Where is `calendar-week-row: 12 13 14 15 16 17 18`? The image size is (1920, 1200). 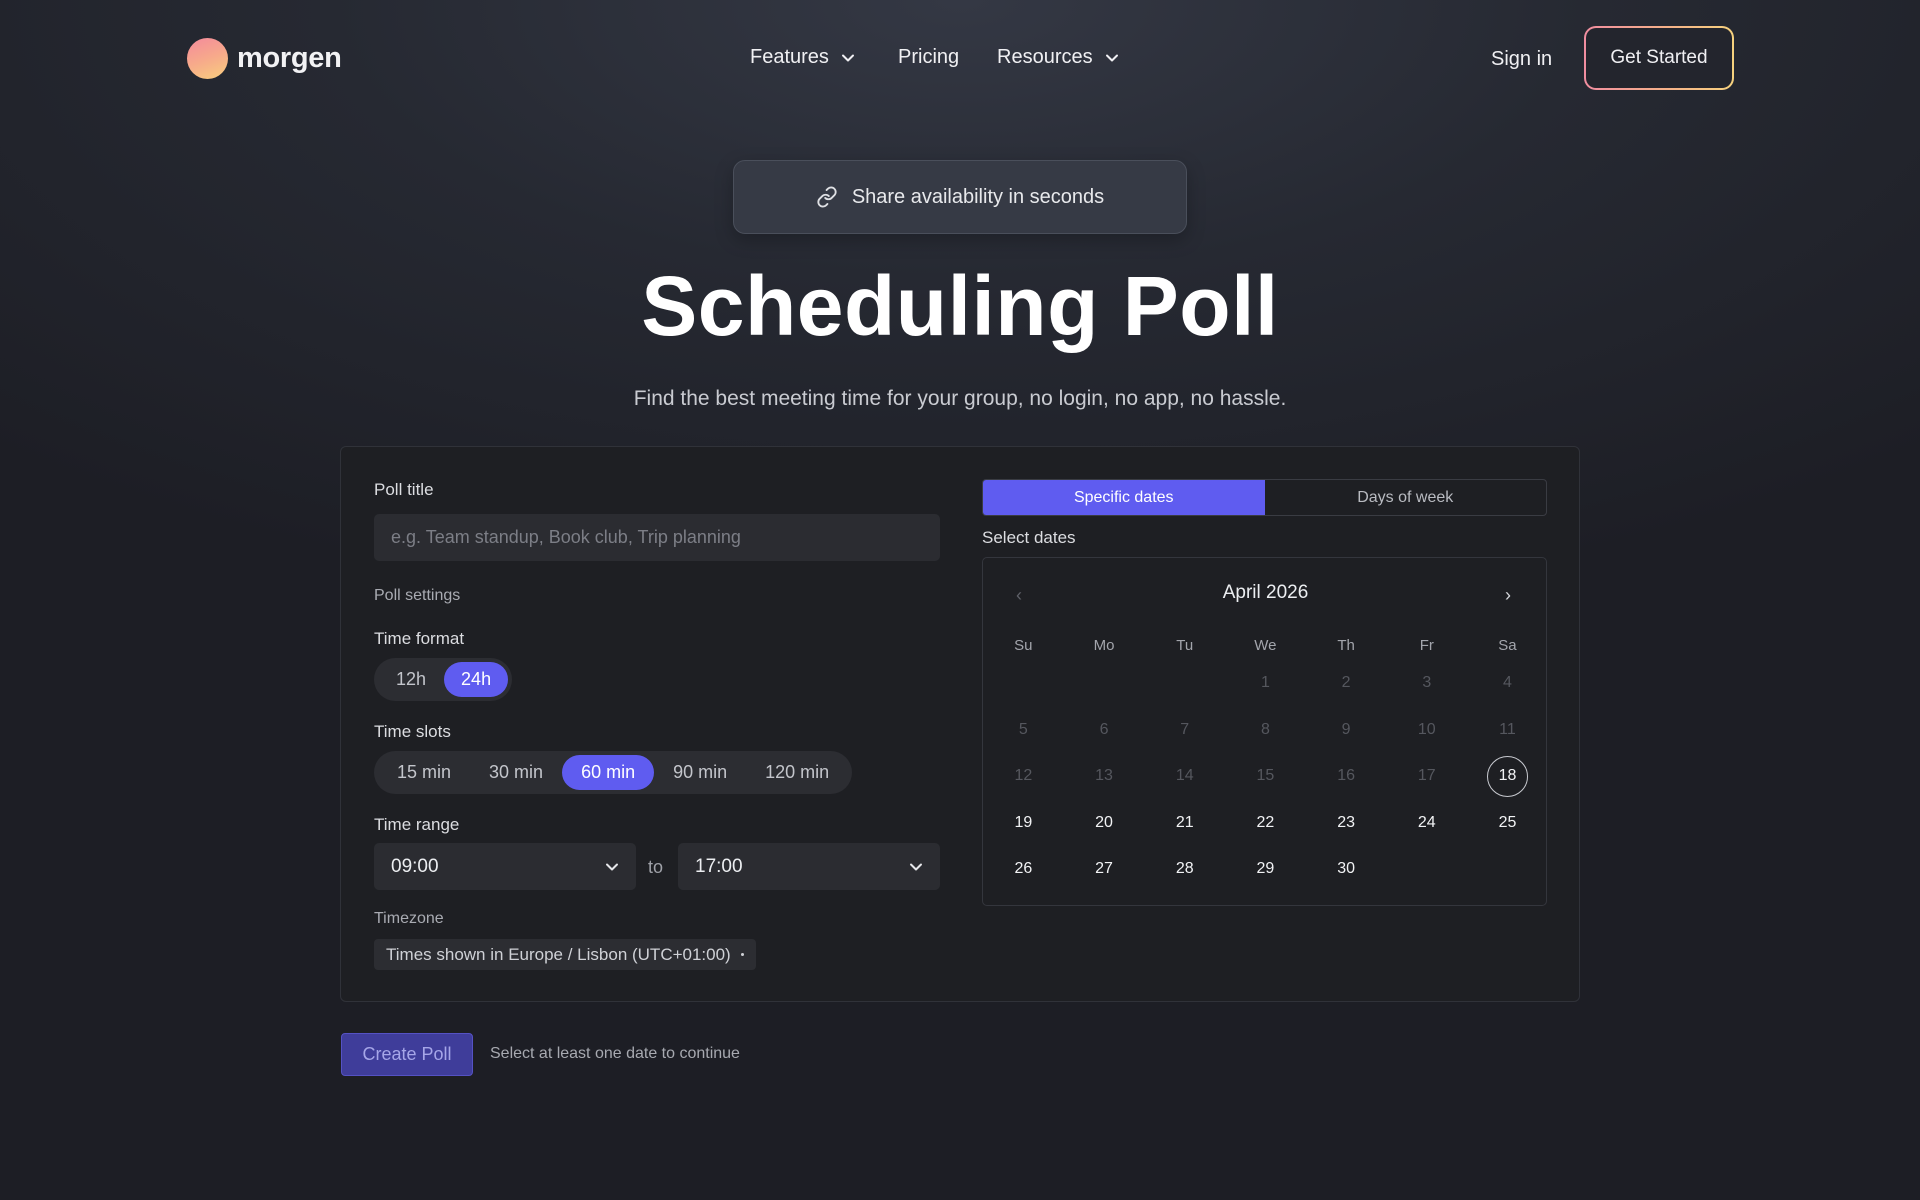
calendar-week-row: 12 13 14 15 16 17 18 is located at coordinates (1265, 776).